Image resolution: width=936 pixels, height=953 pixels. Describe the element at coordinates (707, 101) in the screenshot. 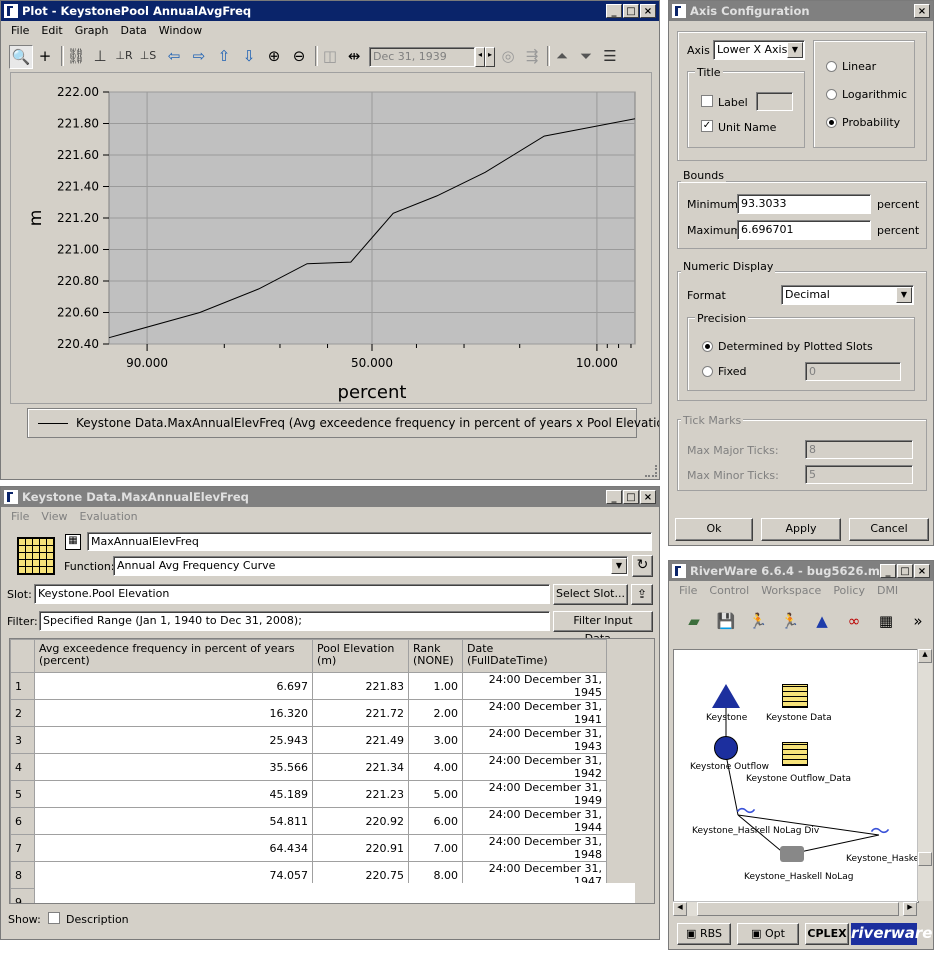

I see `label-checkbox` at that location.